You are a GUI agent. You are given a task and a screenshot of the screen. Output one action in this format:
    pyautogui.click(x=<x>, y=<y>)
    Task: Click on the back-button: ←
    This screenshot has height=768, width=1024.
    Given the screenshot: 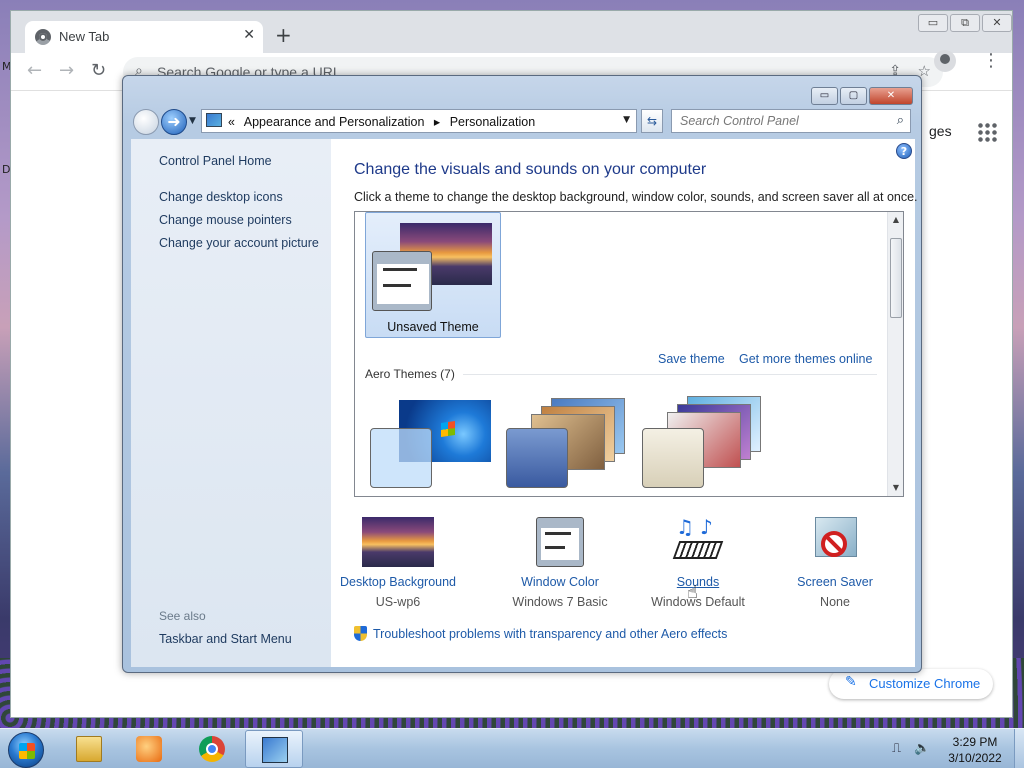 What is the action you would take?
    pyautogui.click(x=34, y=71)
    